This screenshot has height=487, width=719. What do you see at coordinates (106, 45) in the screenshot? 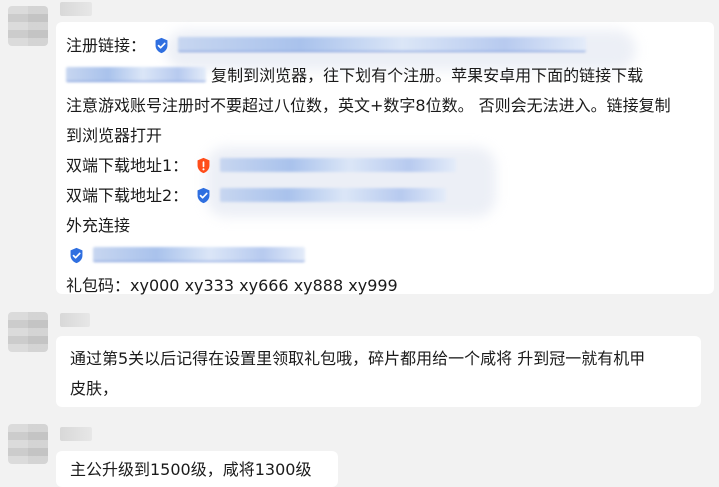
I see `register-label: 注册链接：` at bounding box center [106, 45].